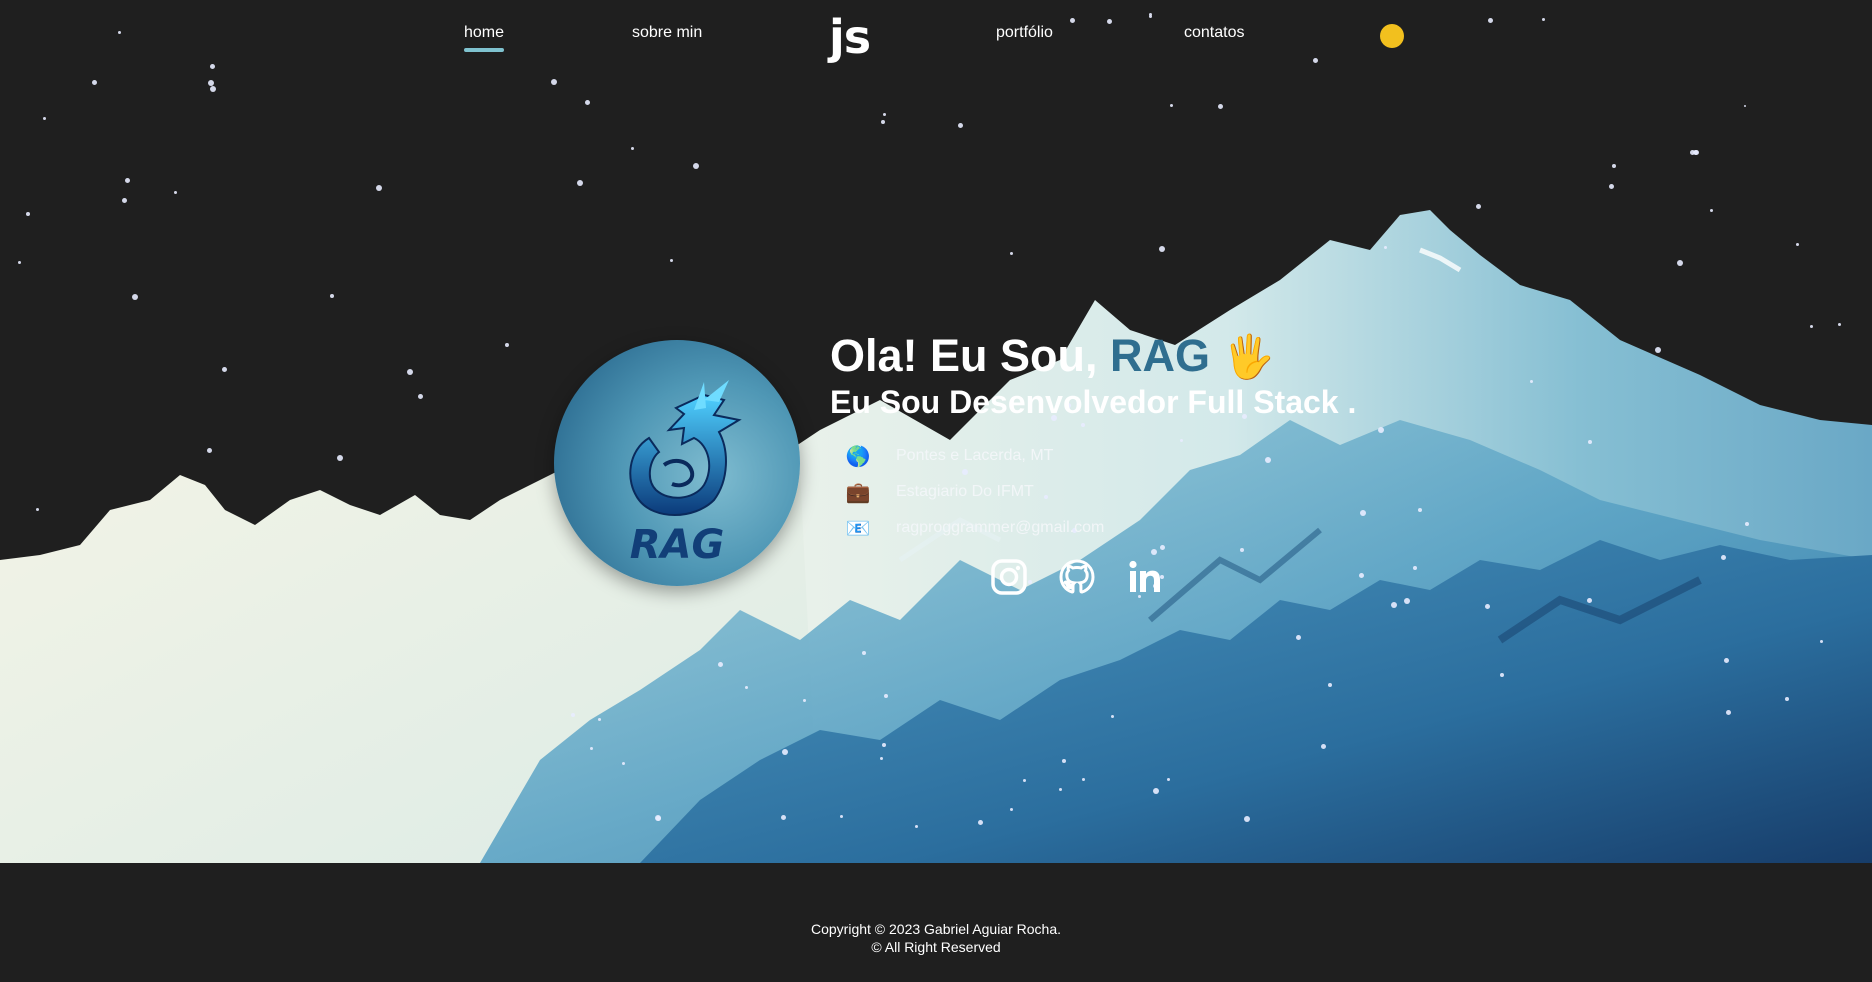 The image size is (1872, 982). I want to click on hero-headline: Ola! Eu Sou, RAG 🖐, so click(1052, 356).